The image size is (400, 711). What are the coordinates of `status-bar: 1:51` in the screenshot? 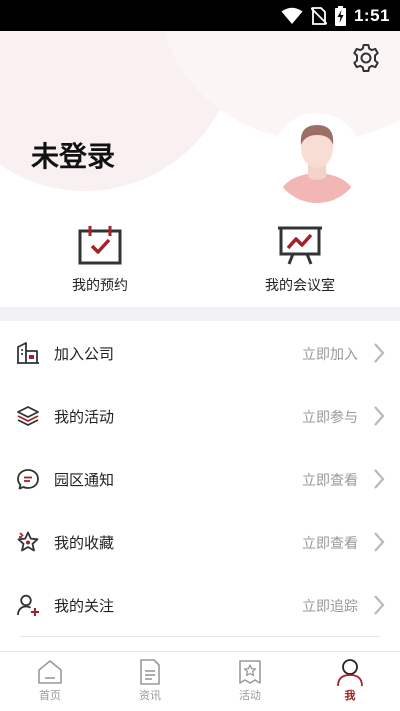 It's located at (200, 15).